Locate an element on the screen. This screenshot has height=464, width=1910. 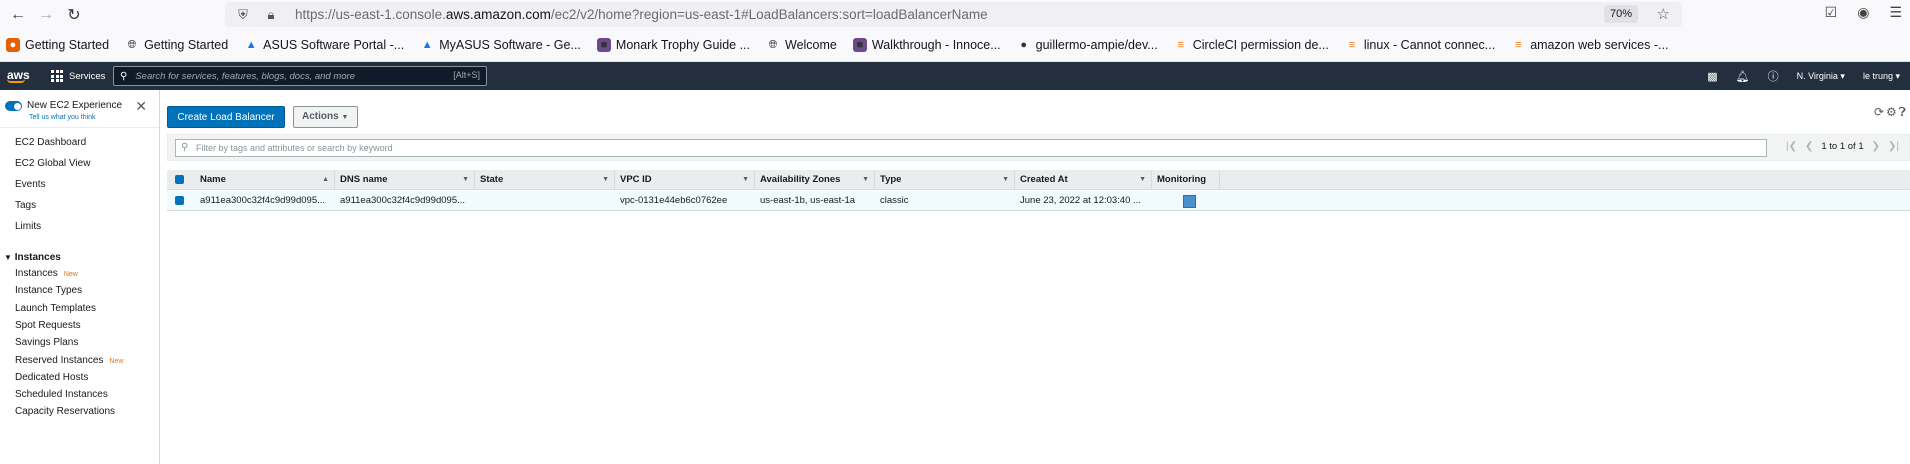
feedback-link: Tell us what you think is located at coordinates (62, 117).